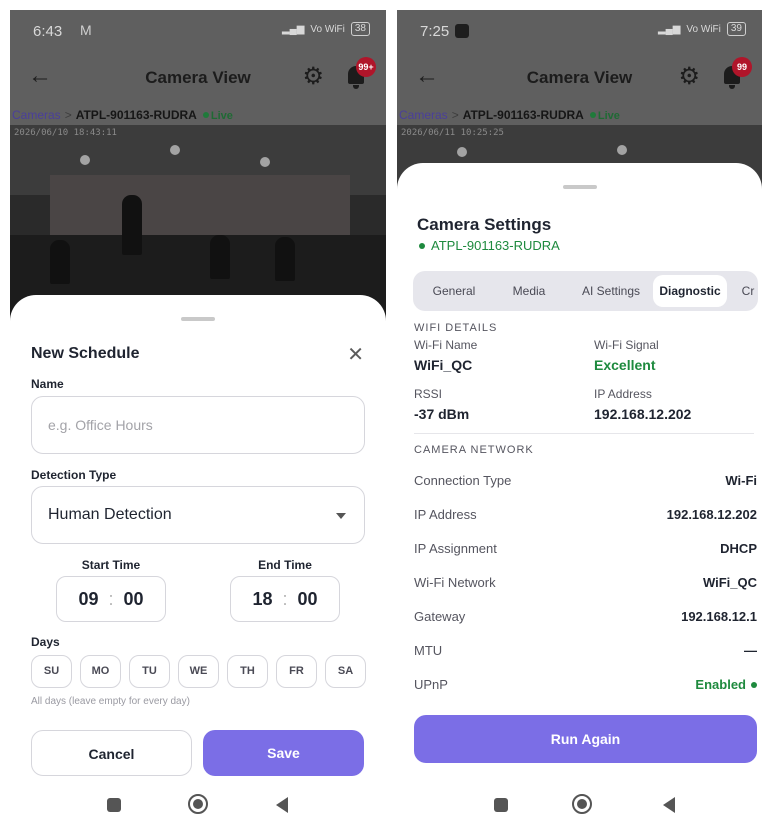  Describe the element at coordinates (445, 514) in the screenshot. I see `network-row-label: IP Address` at that location.